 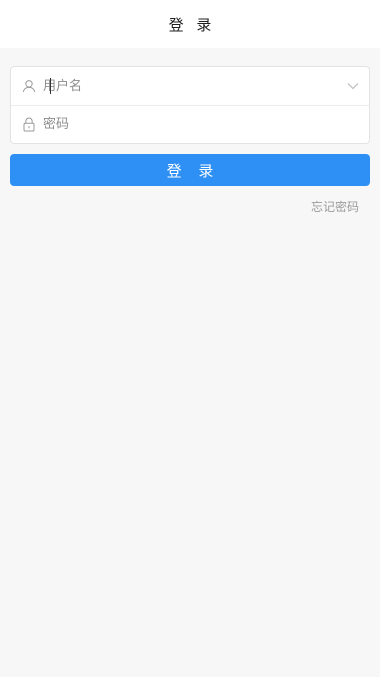 What do you see at coordinates (353, 86) in the screenshot?
I see `chevron-down-icon` at bounding box center [353, 86].